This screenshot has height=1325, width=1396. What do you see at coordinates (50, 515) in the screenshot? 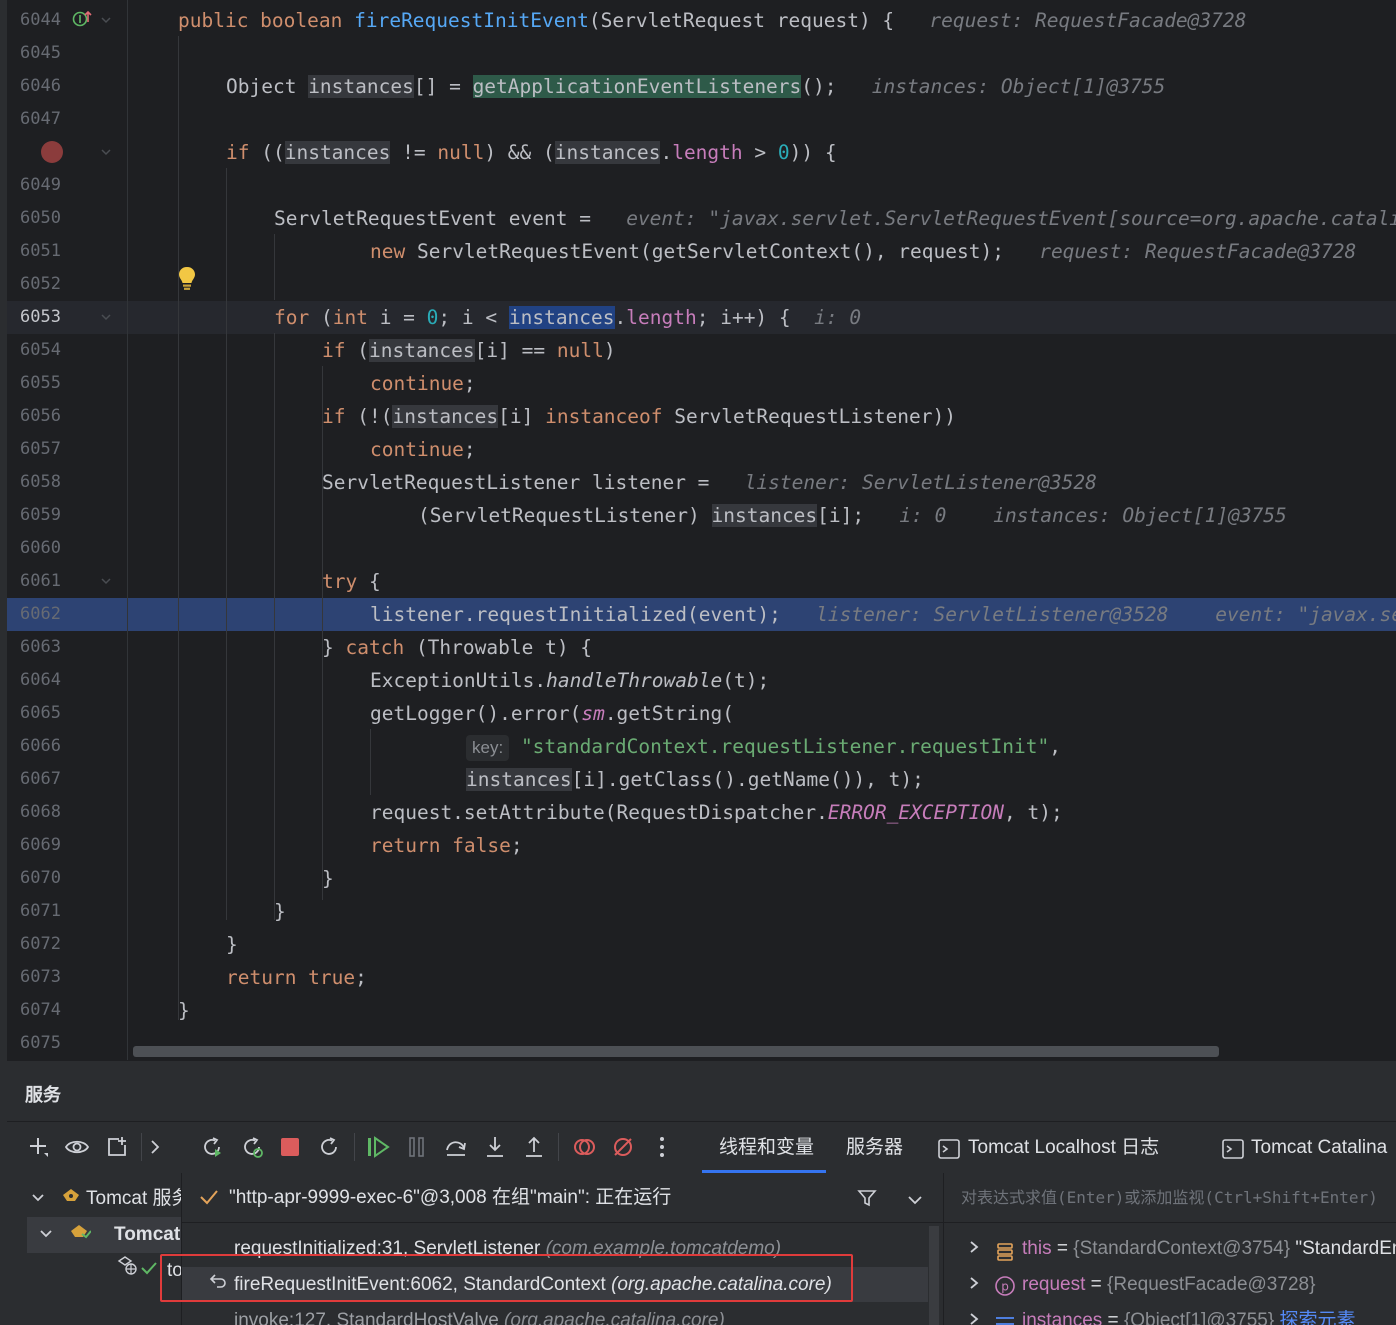
I see `line-number: 6059` at bounding box center [50, 515].